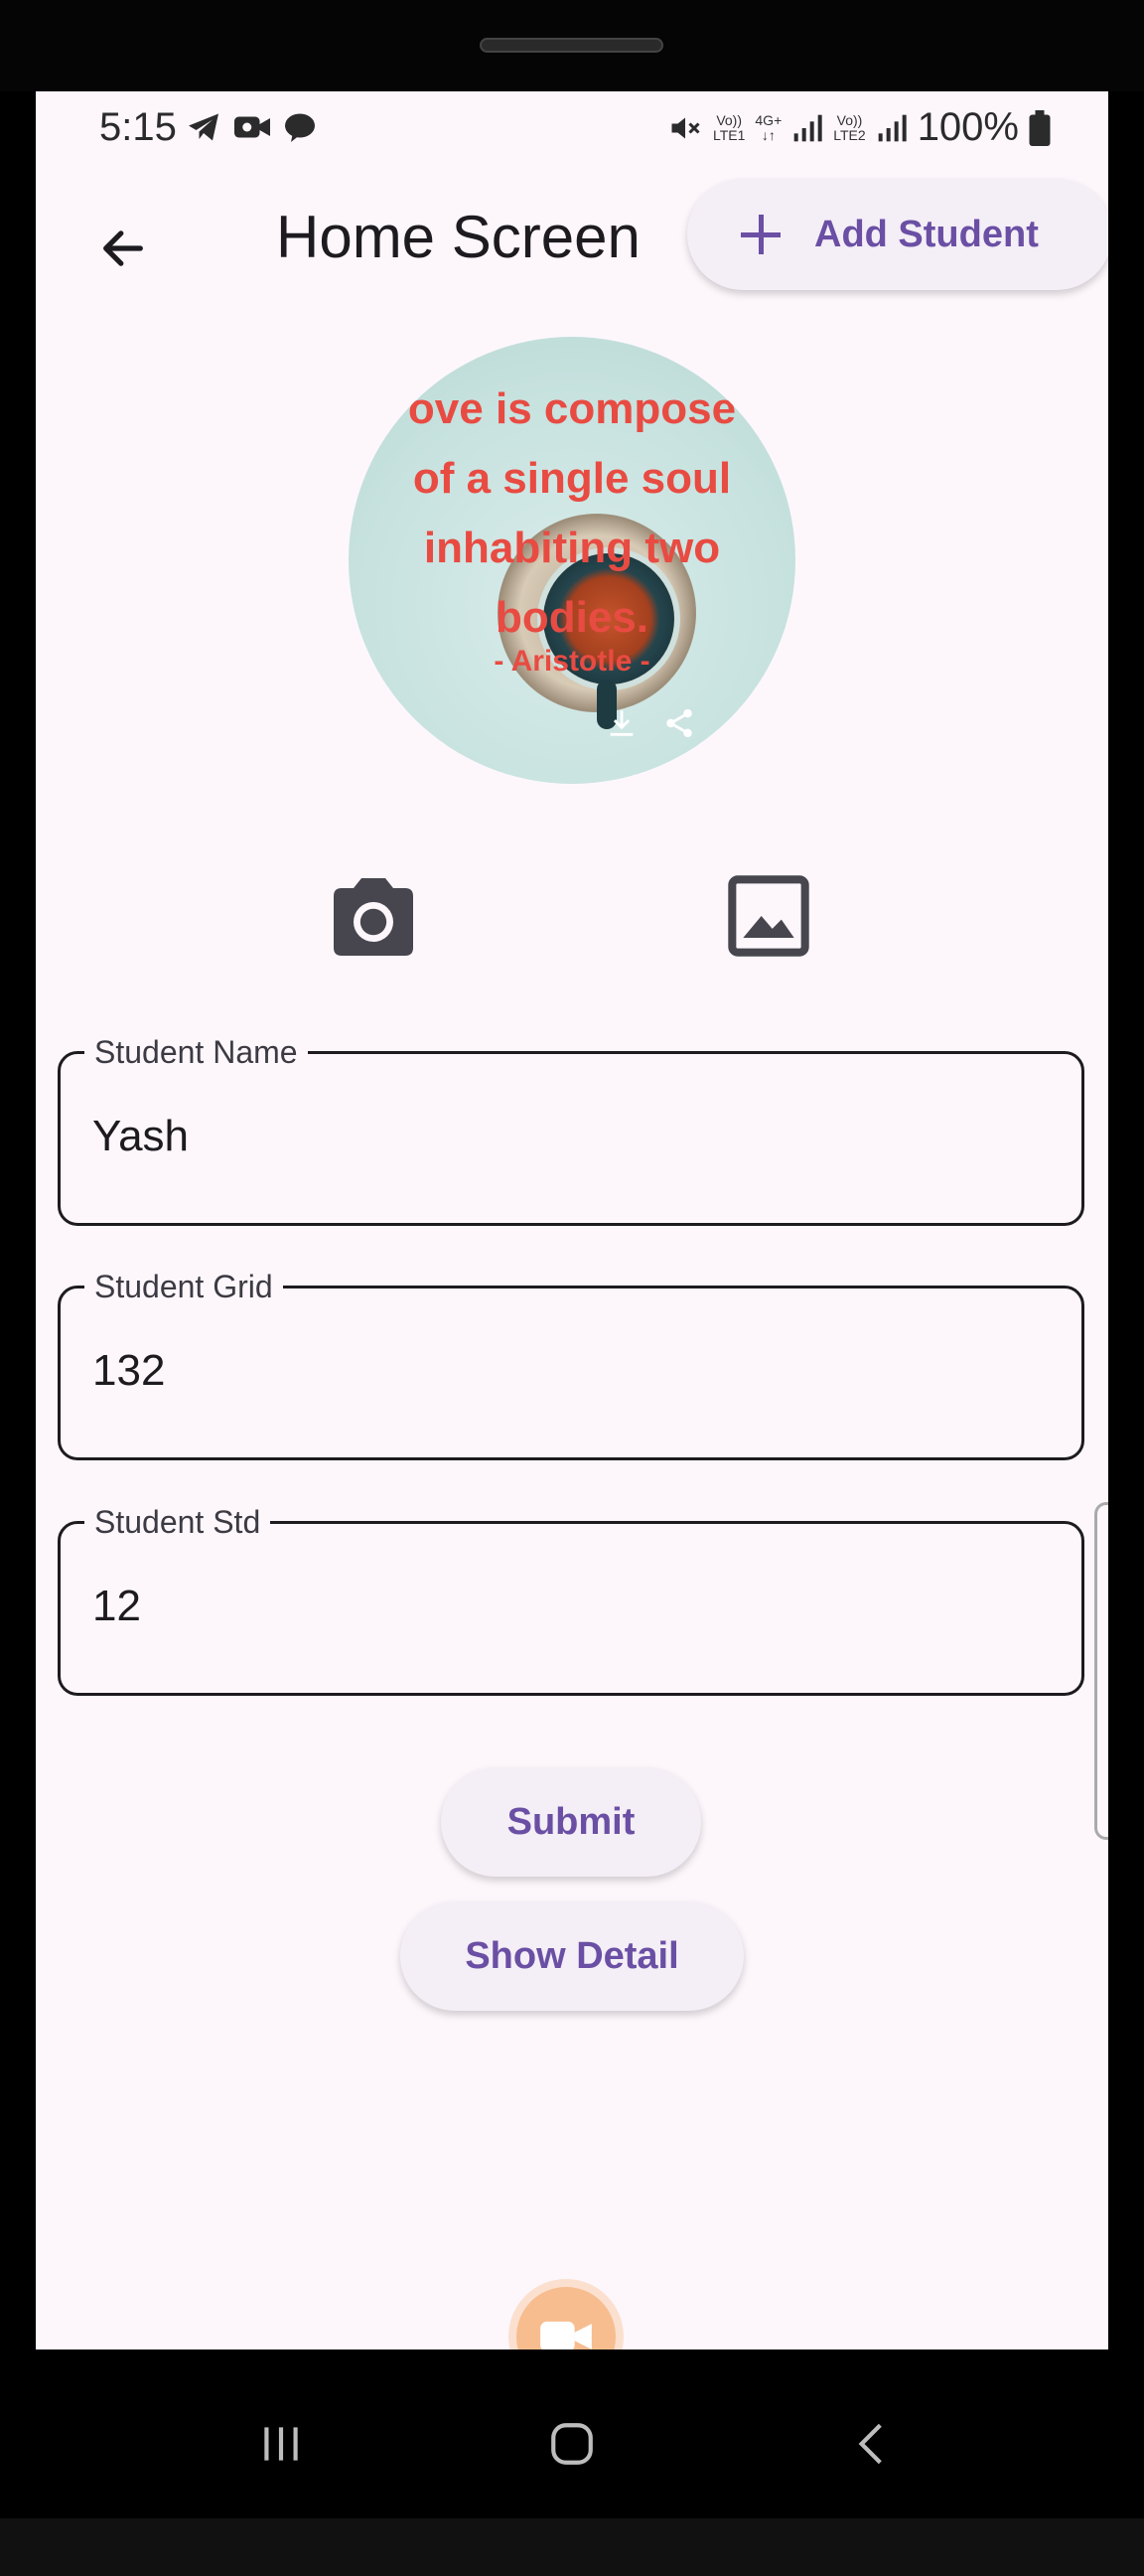 The height and width of the screenshot is (2576, 1144). I want to click on volte2-top-text: Vo)), so click(849, 119).